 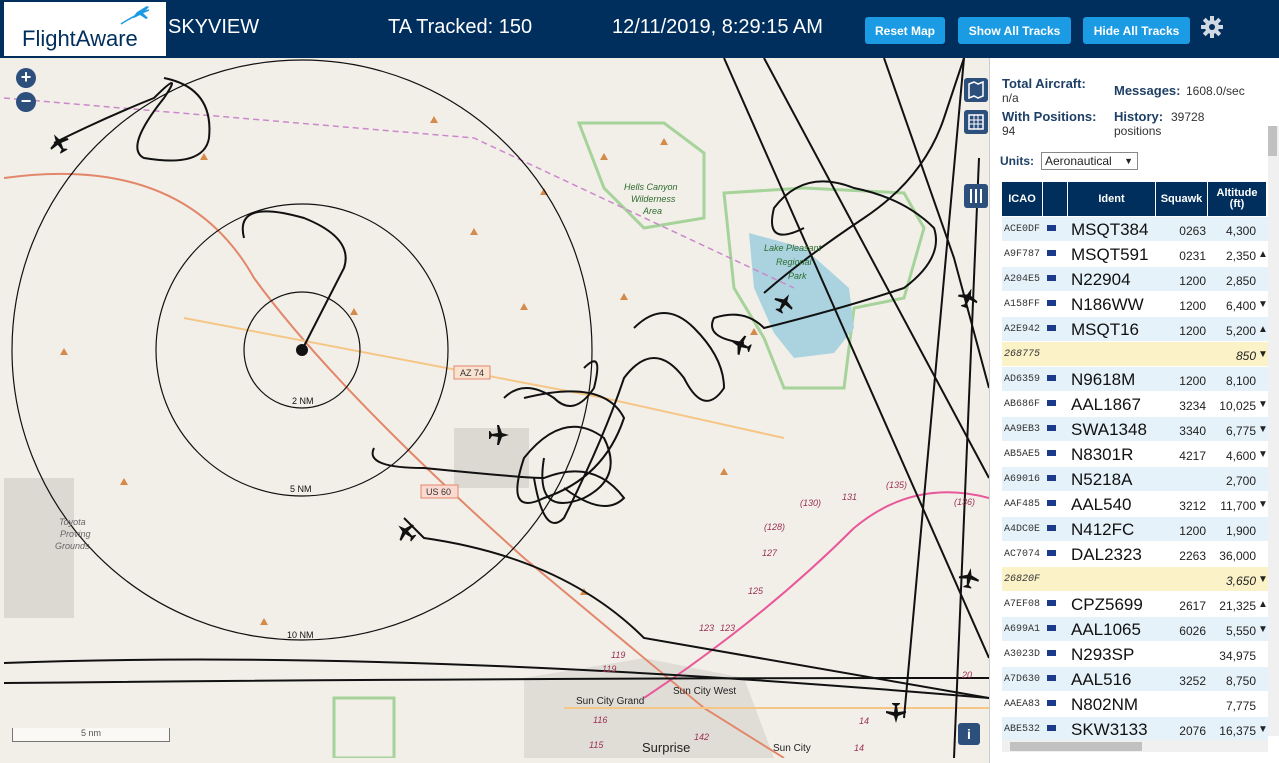 What do you see at coordinates (1076, 746) in the screenshot?
I see `horizontal-scroll-thumb` at bounding box center [1076, 746].